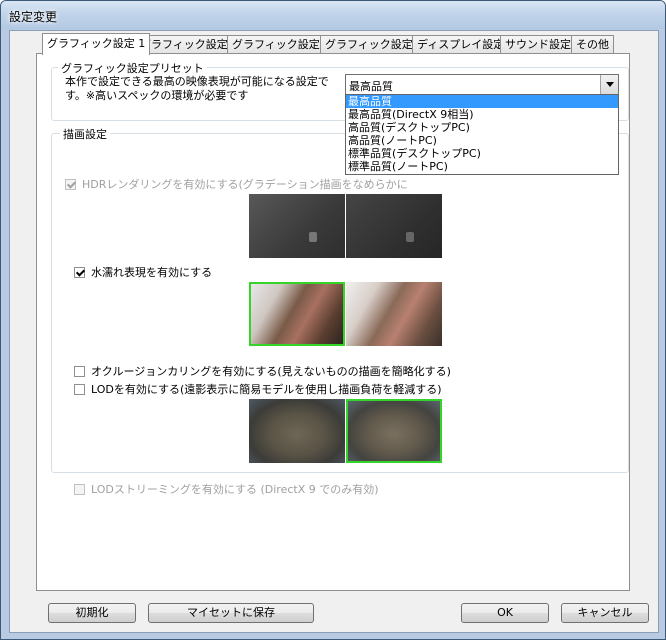 The image size is (666, 640). Describe the element at coordinates (605, 613) in the screenshot. I see `cancel-button: キャンセル` at that location.